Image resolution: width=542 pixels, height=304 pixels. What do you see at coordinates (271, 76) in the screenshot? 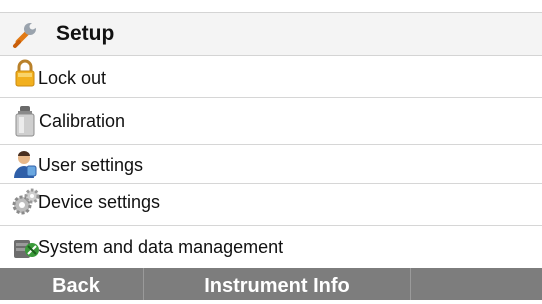
I see `menu-item-lock-out: Lock out` at bounding box center [271, 76].